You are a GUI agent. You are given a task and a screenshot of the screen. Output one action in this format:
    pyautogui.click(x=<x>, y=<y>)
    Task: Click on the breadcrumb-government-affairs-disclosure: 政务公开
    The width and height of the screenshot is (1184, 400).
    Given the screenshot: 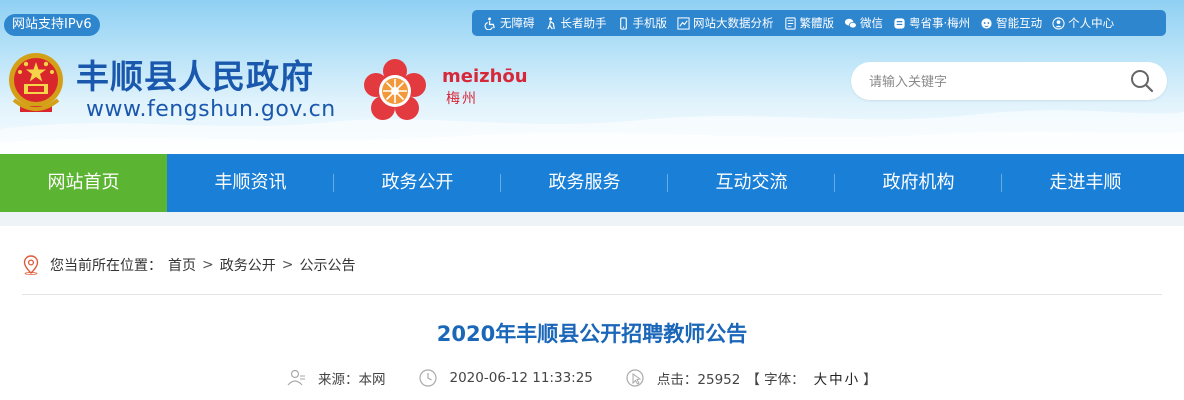 What is the action you would take?
    pyautogui.click(x=248, y=265)
    